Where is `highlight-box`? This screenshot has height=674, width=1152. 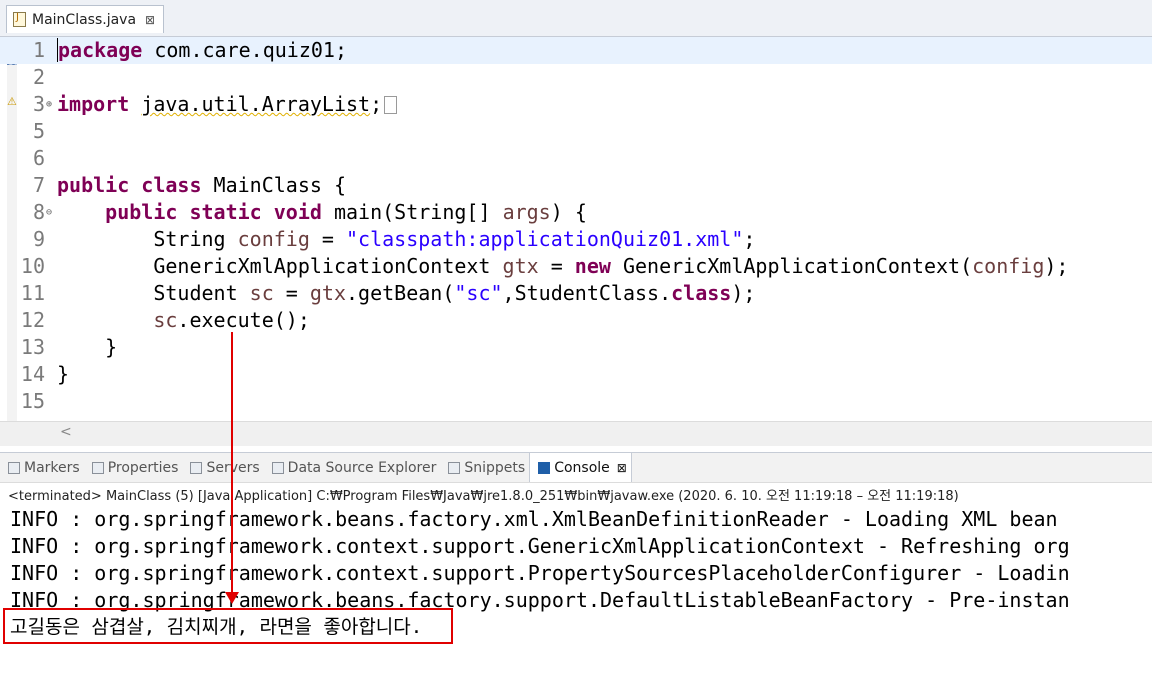
highlight-box is located at coordinates (228, 626).